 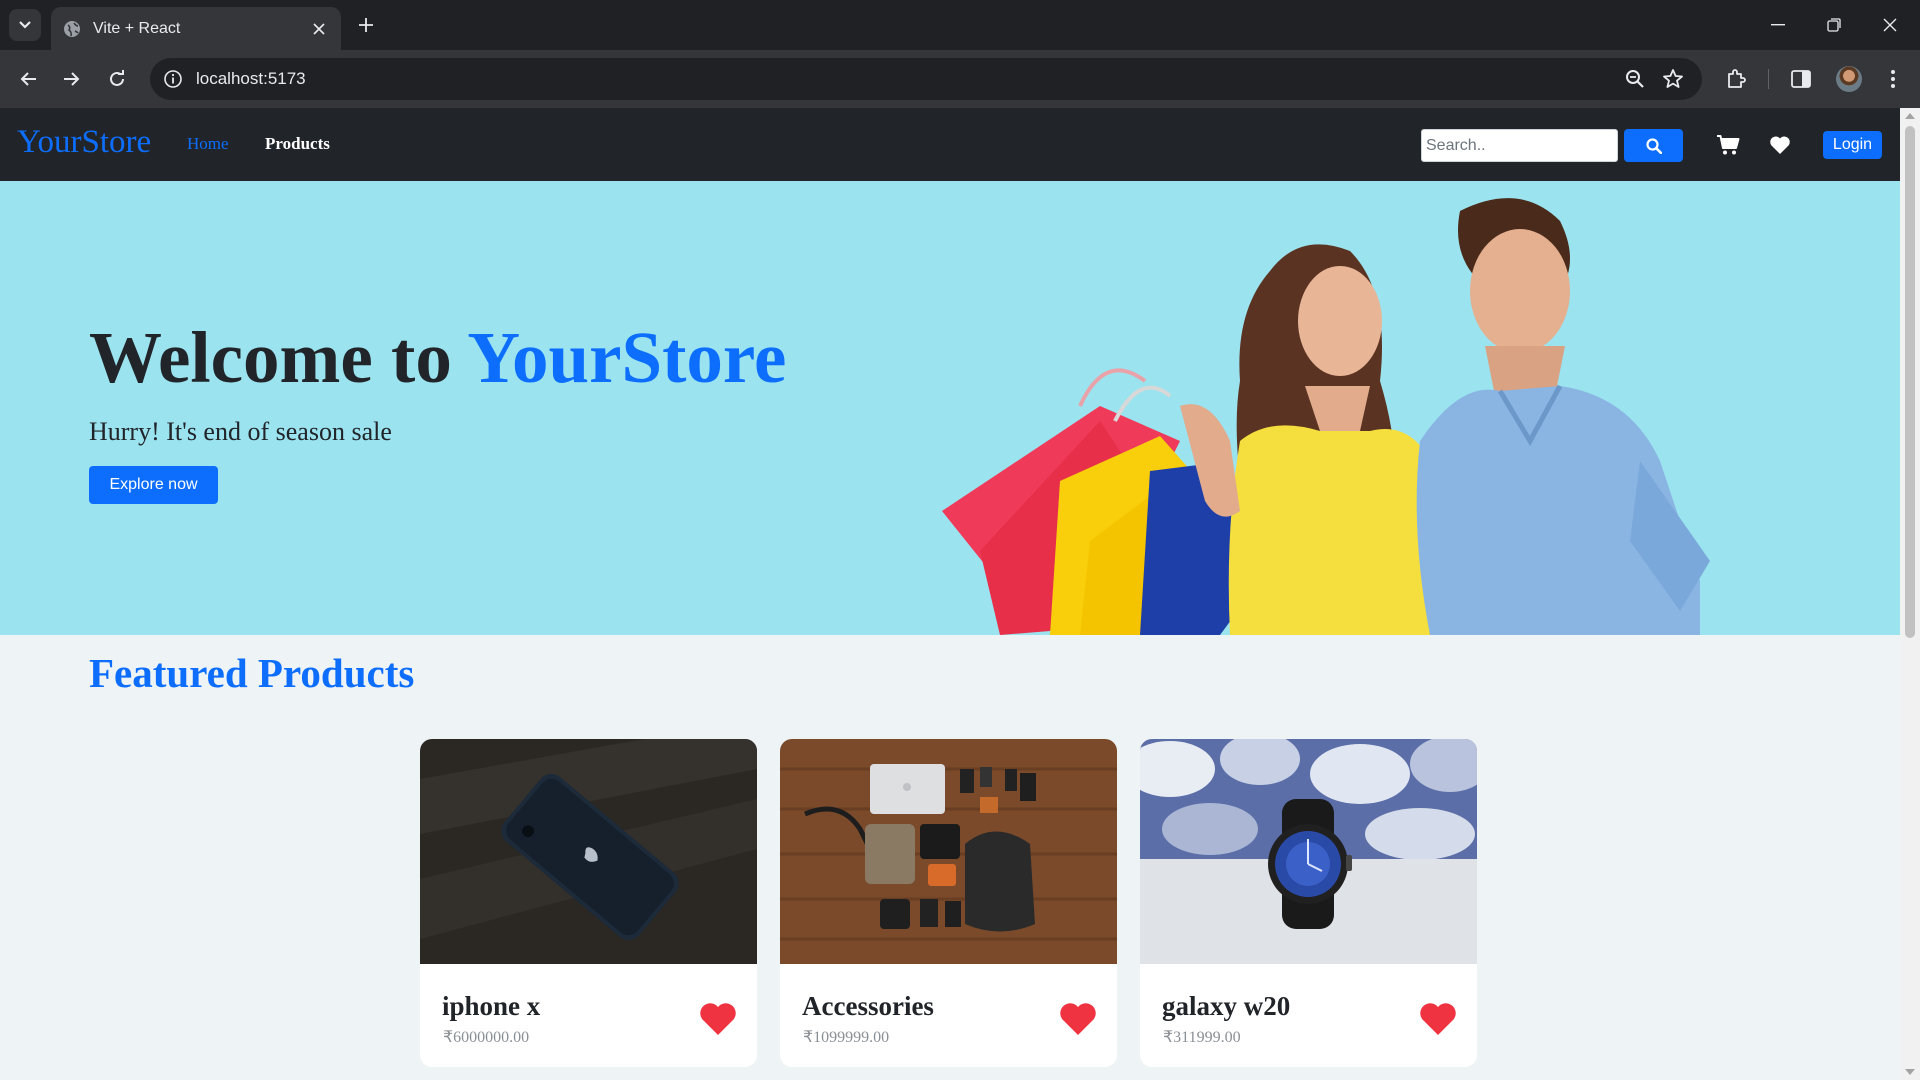 What do you see at coordinates (627, 357) in the screenshot?
I see `hero-title-accent: YourStore` at bounding box center [627, 357].